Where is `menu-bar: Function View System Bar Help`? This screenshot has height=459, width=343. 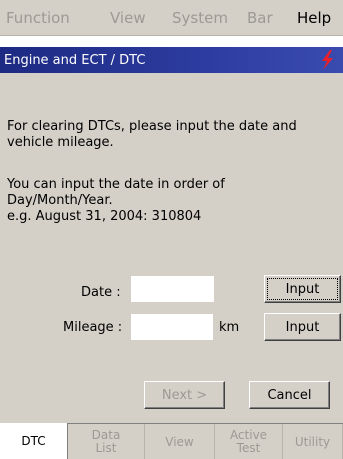 menu-bar: Function View System Bar Help is located at coordinates (171, 18).